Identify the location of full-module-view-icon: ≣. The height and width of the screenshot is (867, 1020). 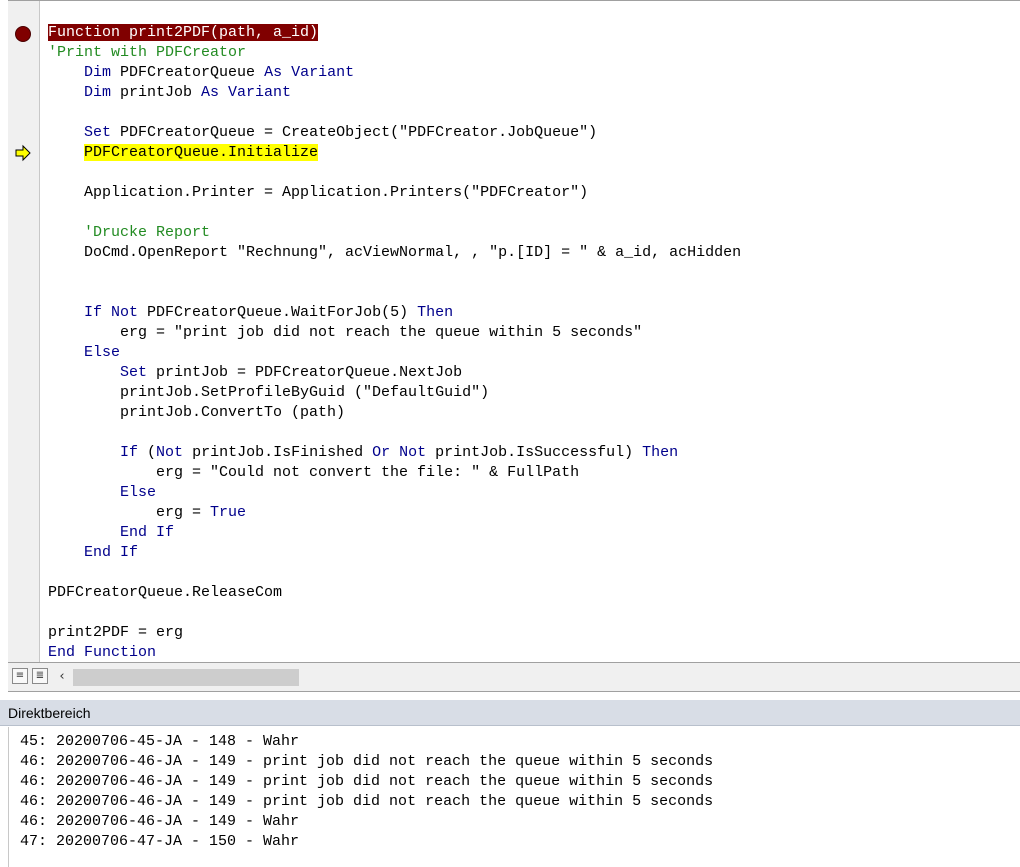
(40, 676).